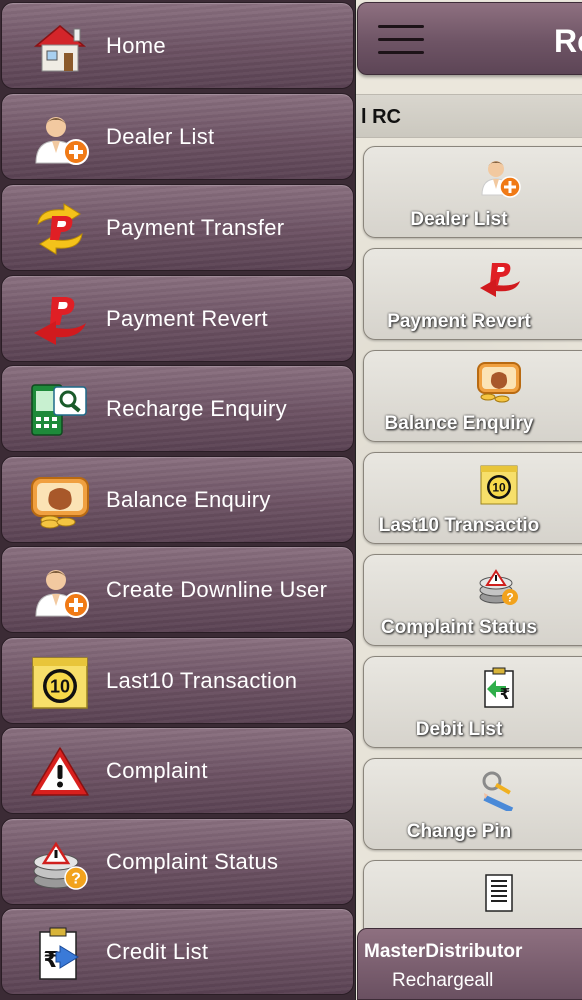  Describe the element at coordinates (381, 117) in the screenshot. I see `section-header-text: l RC` at that location.